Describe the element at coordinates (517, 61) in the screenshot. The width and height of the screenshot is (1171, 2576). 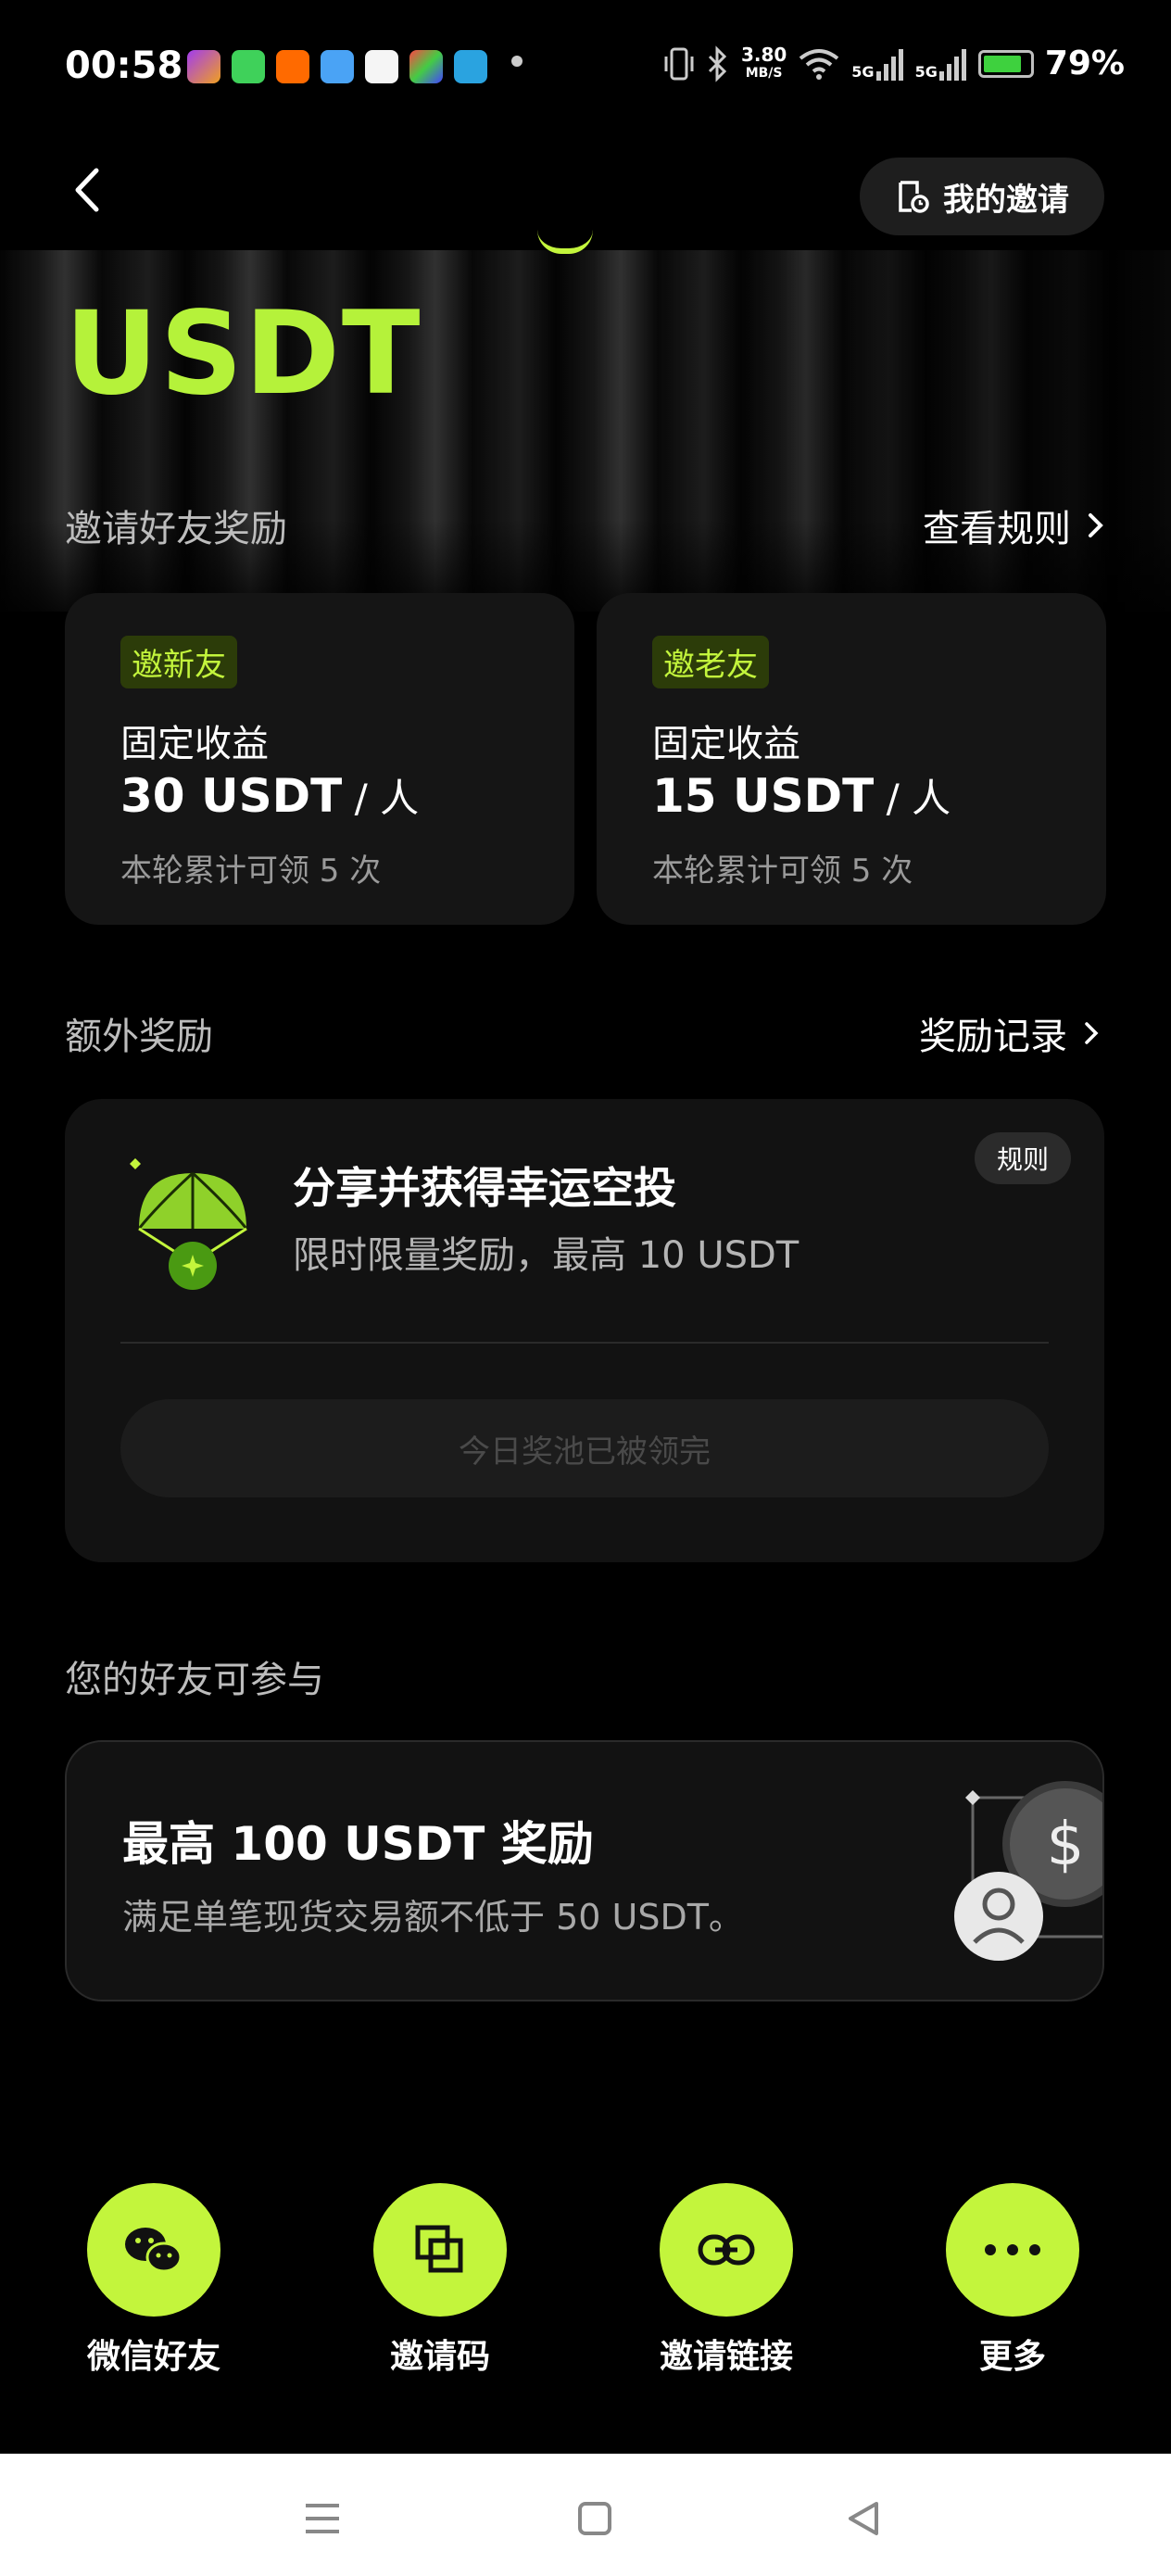
I see `more-notifications-dot` at that location.